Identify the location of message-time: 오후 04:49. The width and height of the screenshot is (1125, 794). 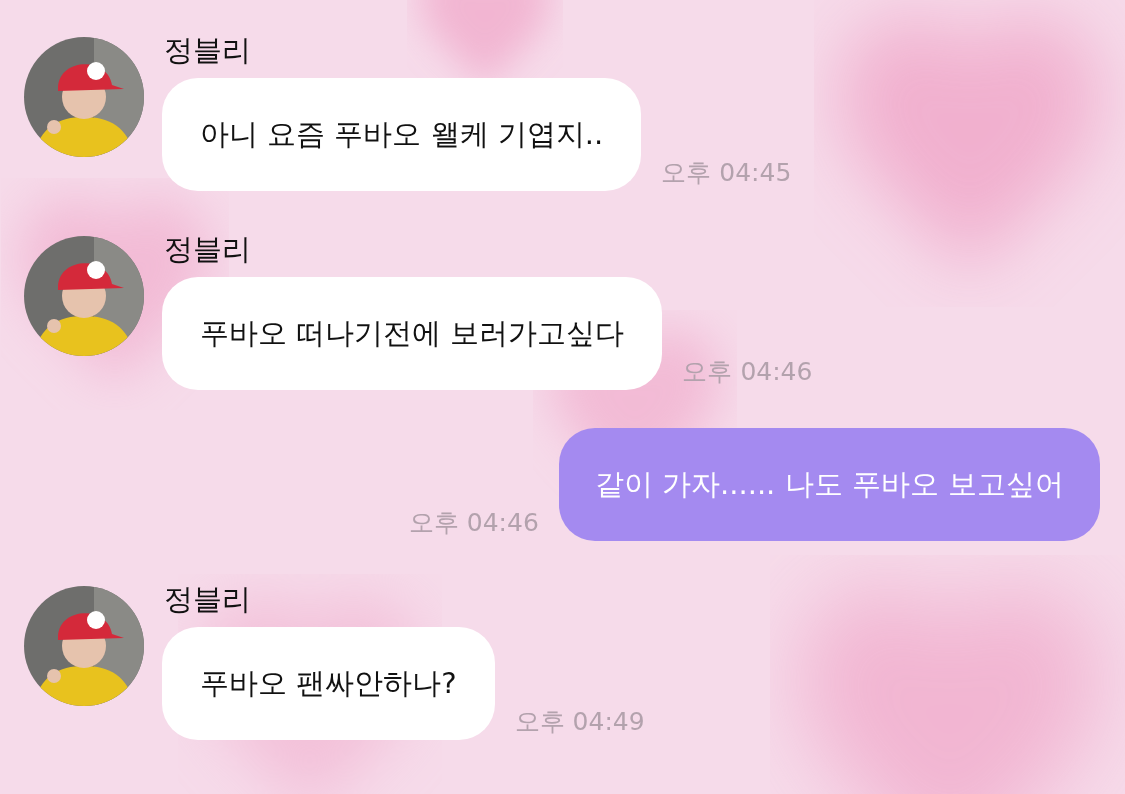
(579, 721).